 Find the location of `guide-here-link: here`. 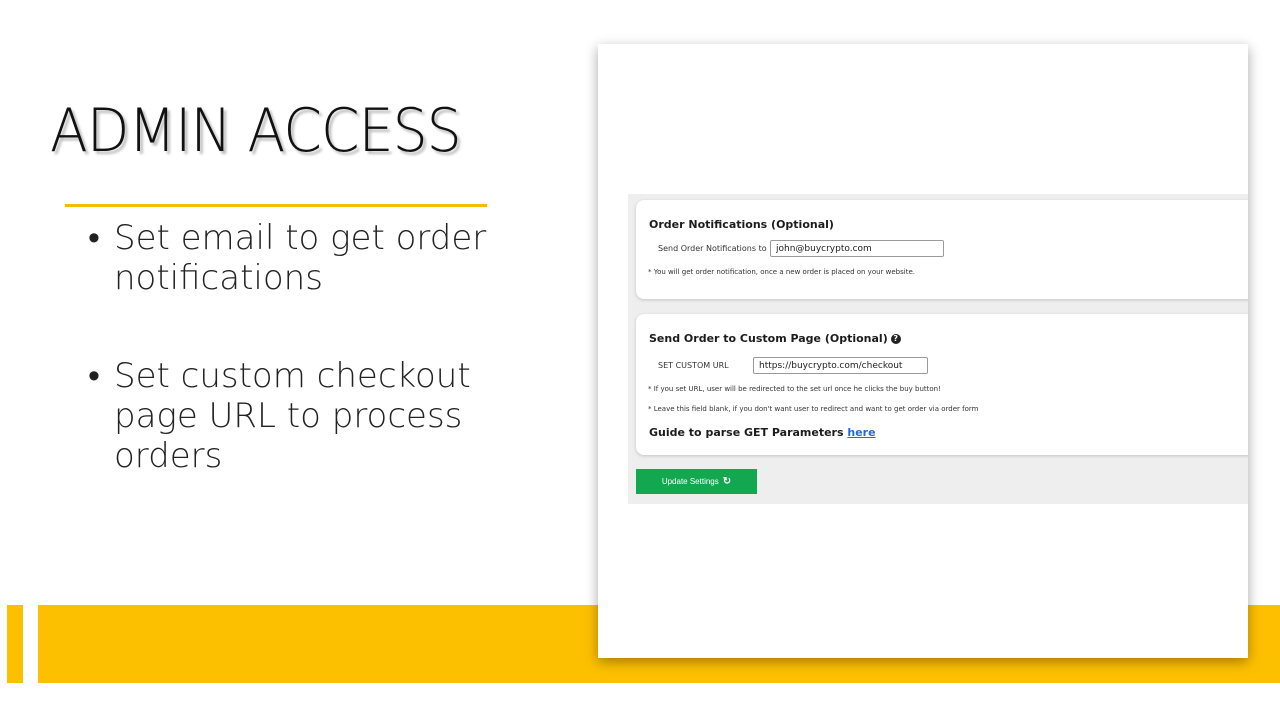

guide-here-link: here is located at coordinates (861, 432).